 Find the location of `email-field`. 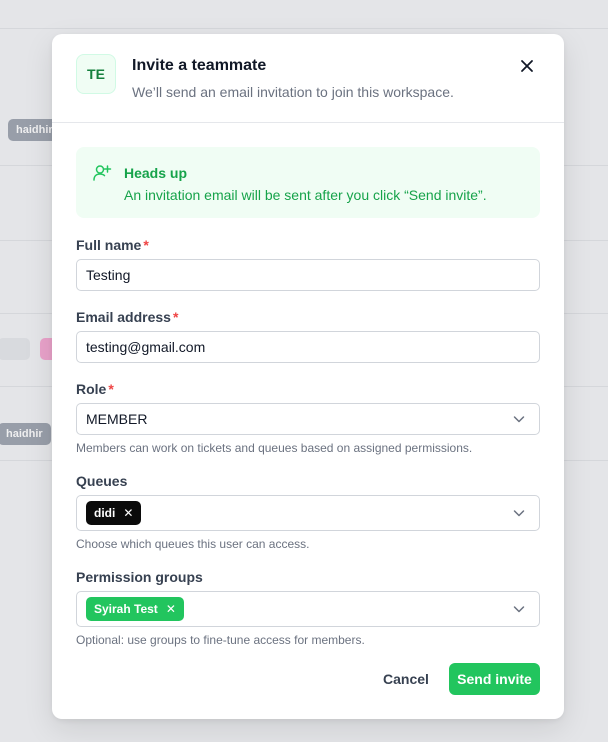

email-field is located at coordinates (308, 347).